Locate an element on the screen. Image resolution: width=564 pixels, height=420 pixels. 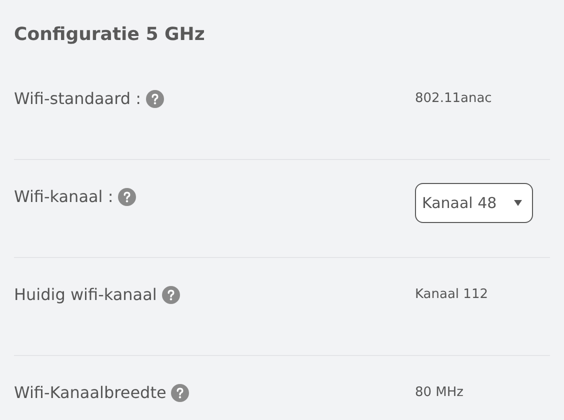
setting-label: Wifi-kanaal : is located at coordinates (64, 197).